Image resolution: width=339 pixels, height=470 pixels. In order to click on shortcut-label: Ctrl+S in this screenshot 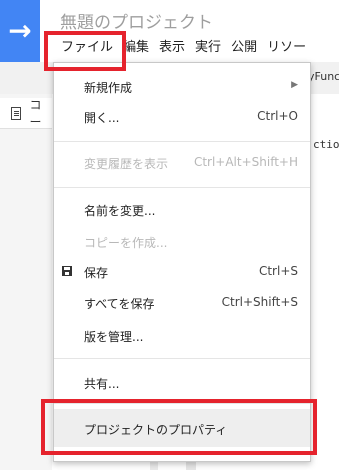, I will do `click(278, 271)`.